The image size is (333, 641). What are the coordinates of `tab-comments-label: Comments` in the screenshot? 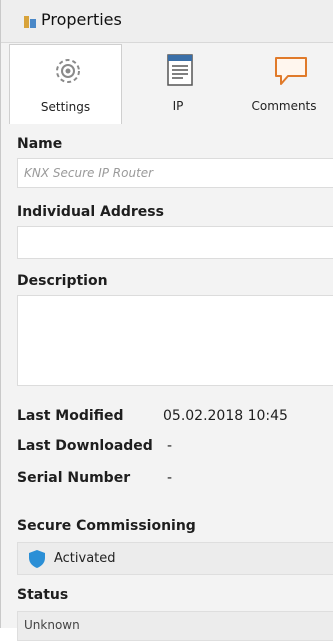 It's located at (284, 106).